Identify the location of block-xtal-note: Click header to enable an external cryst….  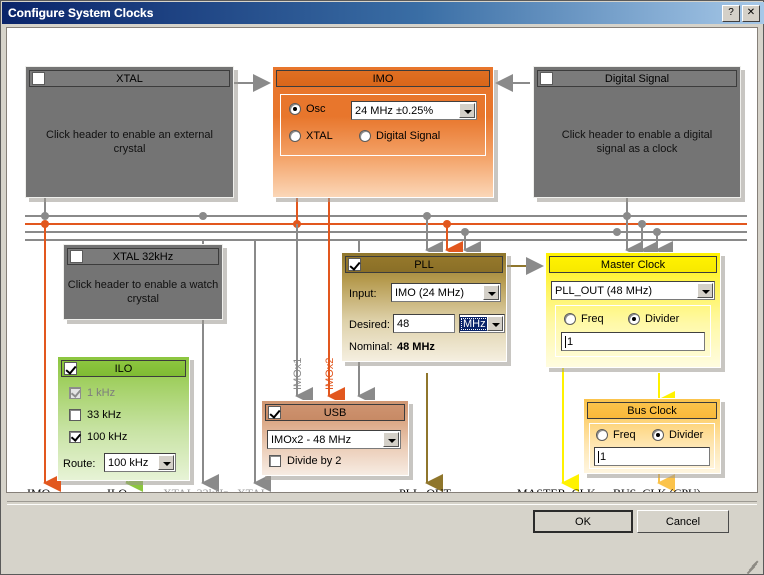
(129, 141).